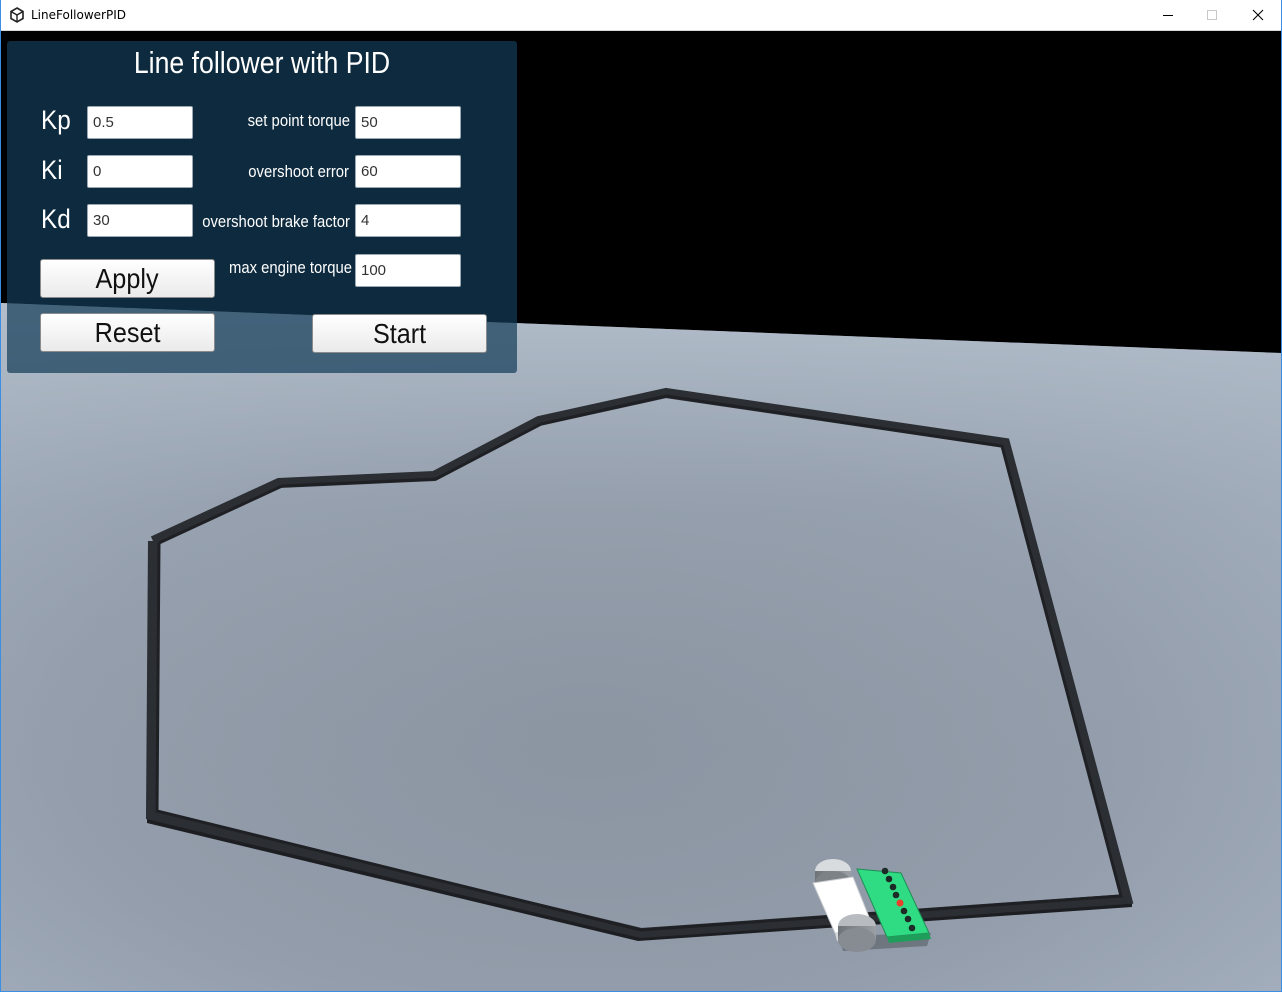  I want to click on panel-title: Line follower with PID, so click(262, 62).